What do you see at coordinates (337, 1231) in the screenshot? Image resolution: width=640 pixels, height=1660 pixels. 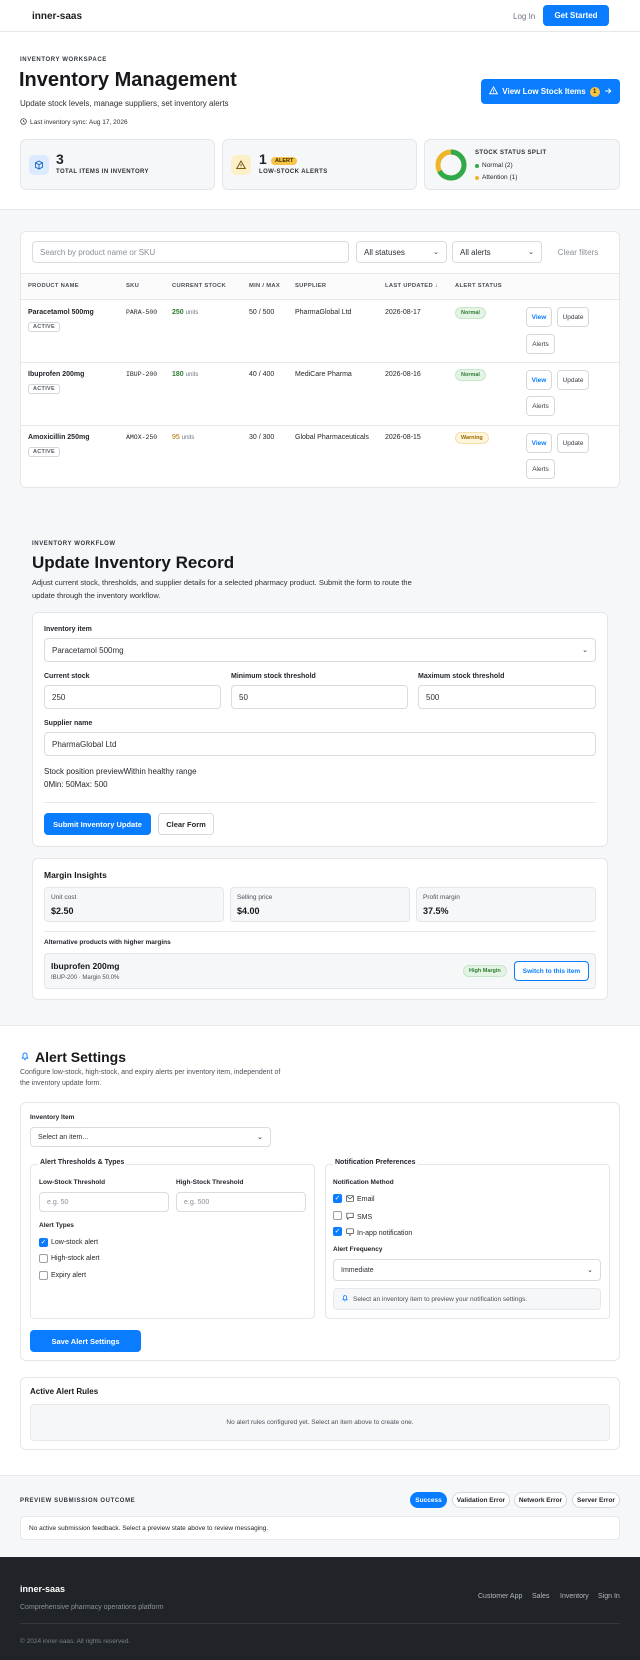 I see `inapp-checkbox: ✓` at bounding box center [337, 1231].